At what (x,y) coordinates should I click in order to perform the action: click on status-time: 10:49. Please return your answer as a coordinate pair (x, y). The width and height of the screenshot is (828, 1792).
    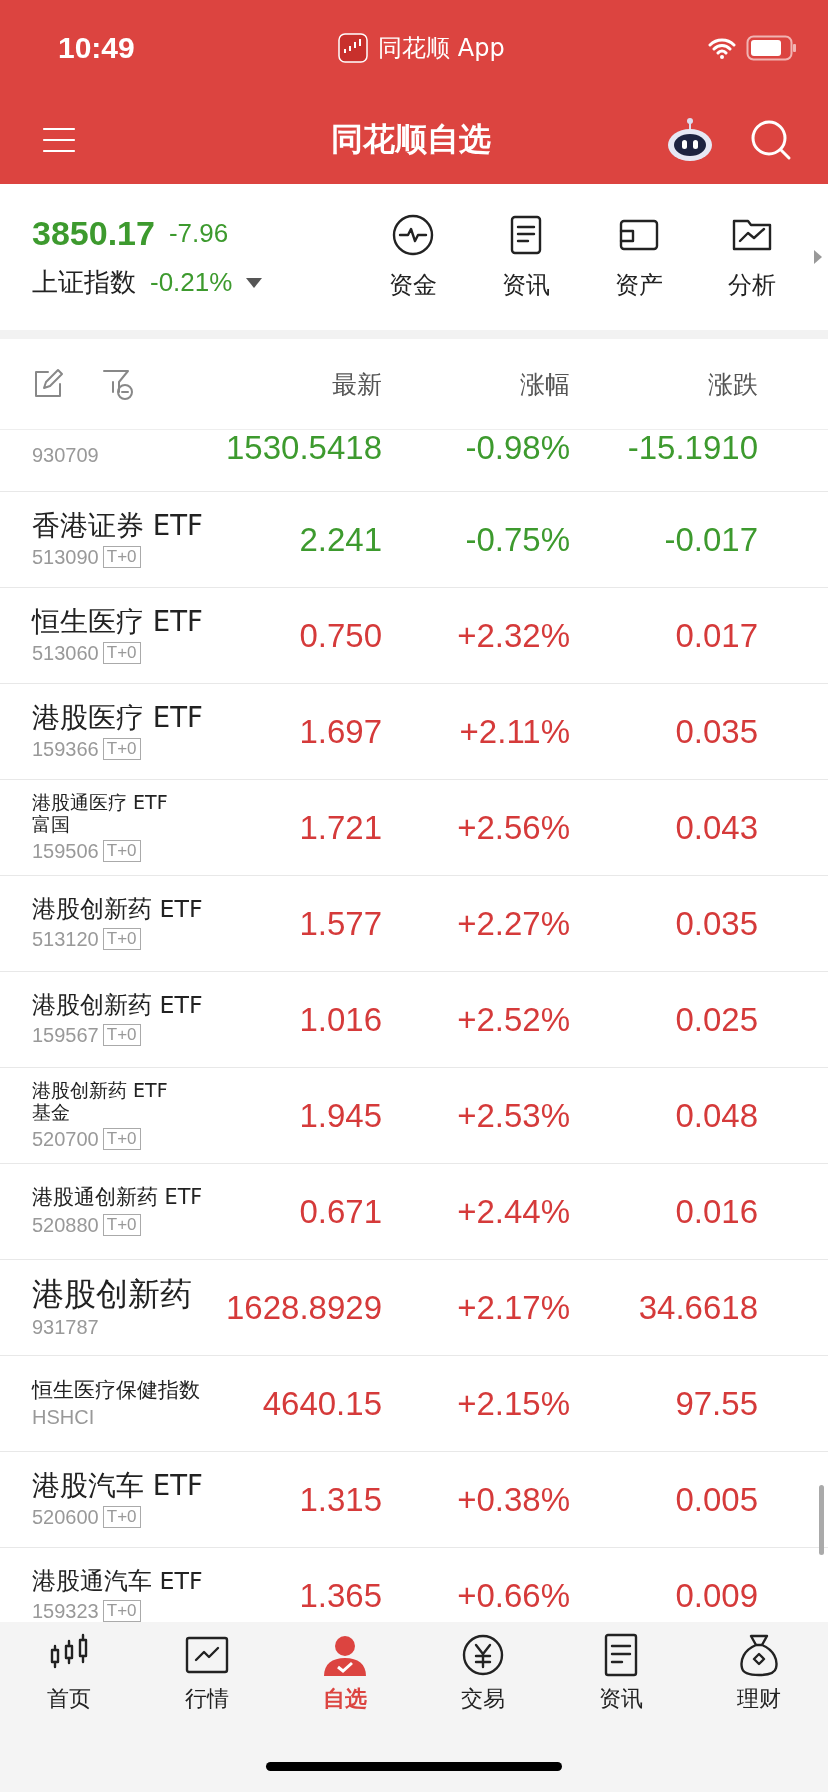
    Looking at the image, I should click on (96, 48).